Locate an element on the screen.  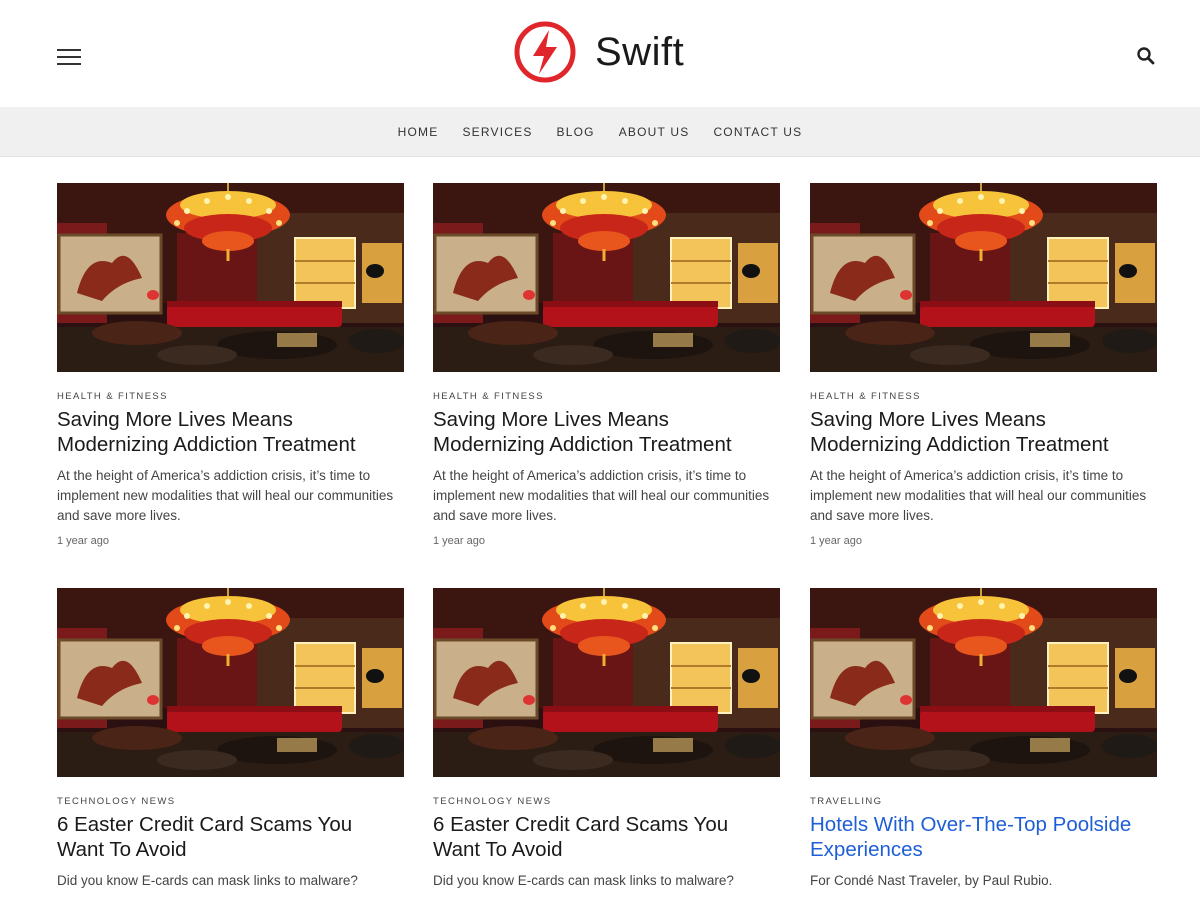
site-logo: Swift is located at coordinates (598, 52).